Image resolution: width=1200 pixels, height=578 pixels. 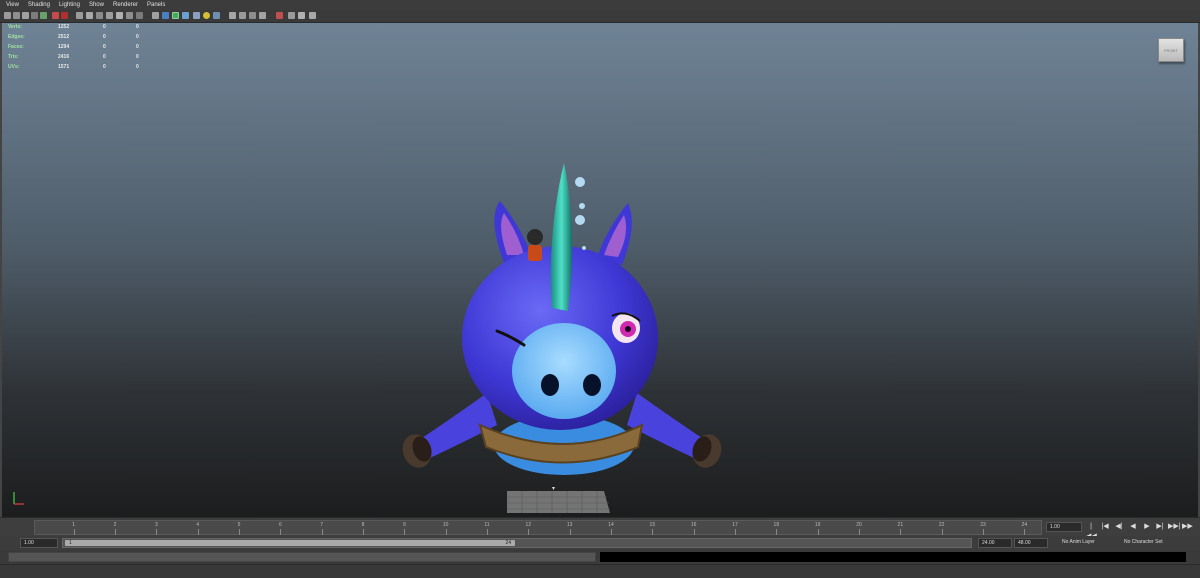 I want to click on gate-mask-icon, so click(x=262, y=15).